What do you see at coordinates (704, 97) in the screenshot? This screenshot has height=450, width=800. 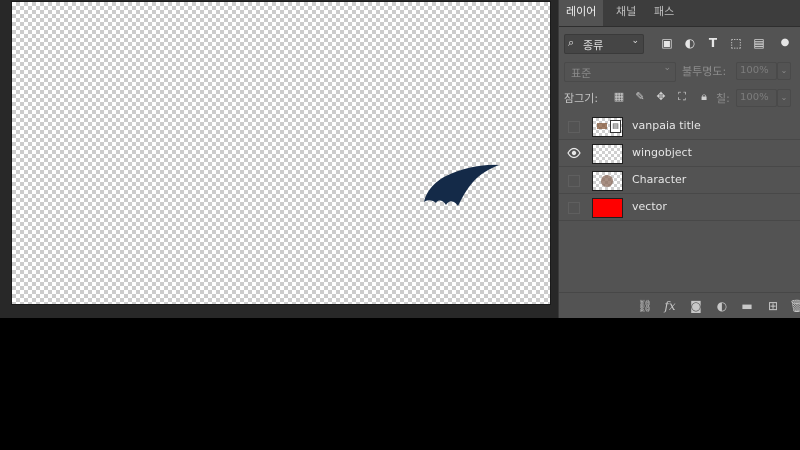 I see `lock-all-icon: 🔒︎` at bounding box center [704, 97].